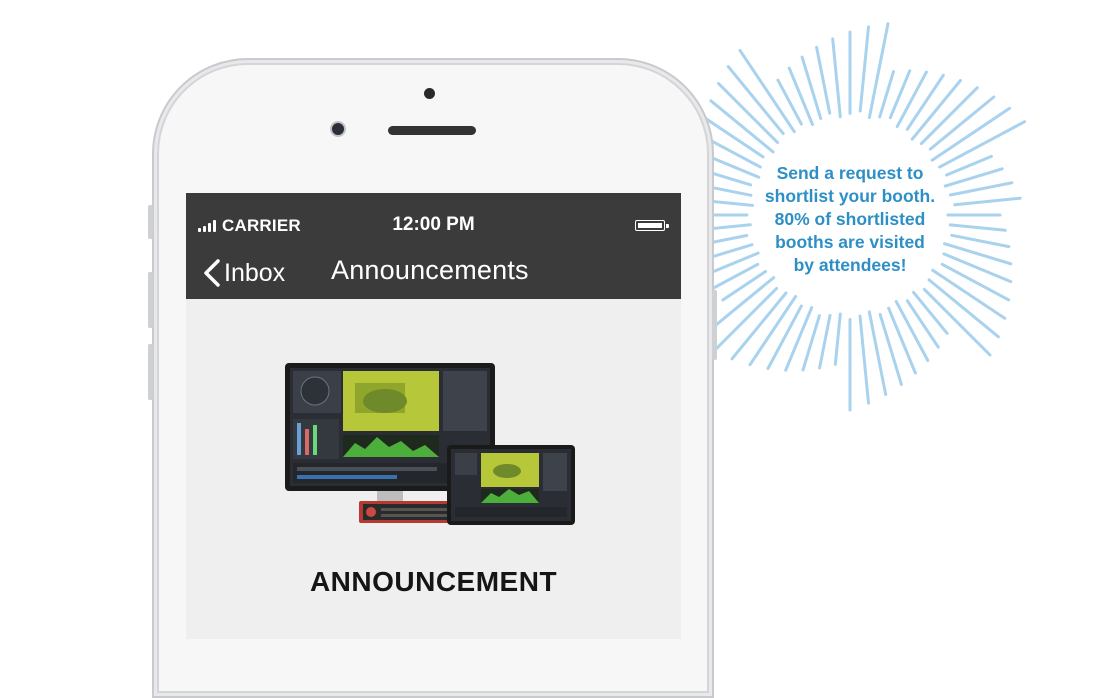 The image size is (1120, 698). What do you see at coordinates (150, 222) in the screenshot?
I see `mute-switch` at bounding box center [150, 222].